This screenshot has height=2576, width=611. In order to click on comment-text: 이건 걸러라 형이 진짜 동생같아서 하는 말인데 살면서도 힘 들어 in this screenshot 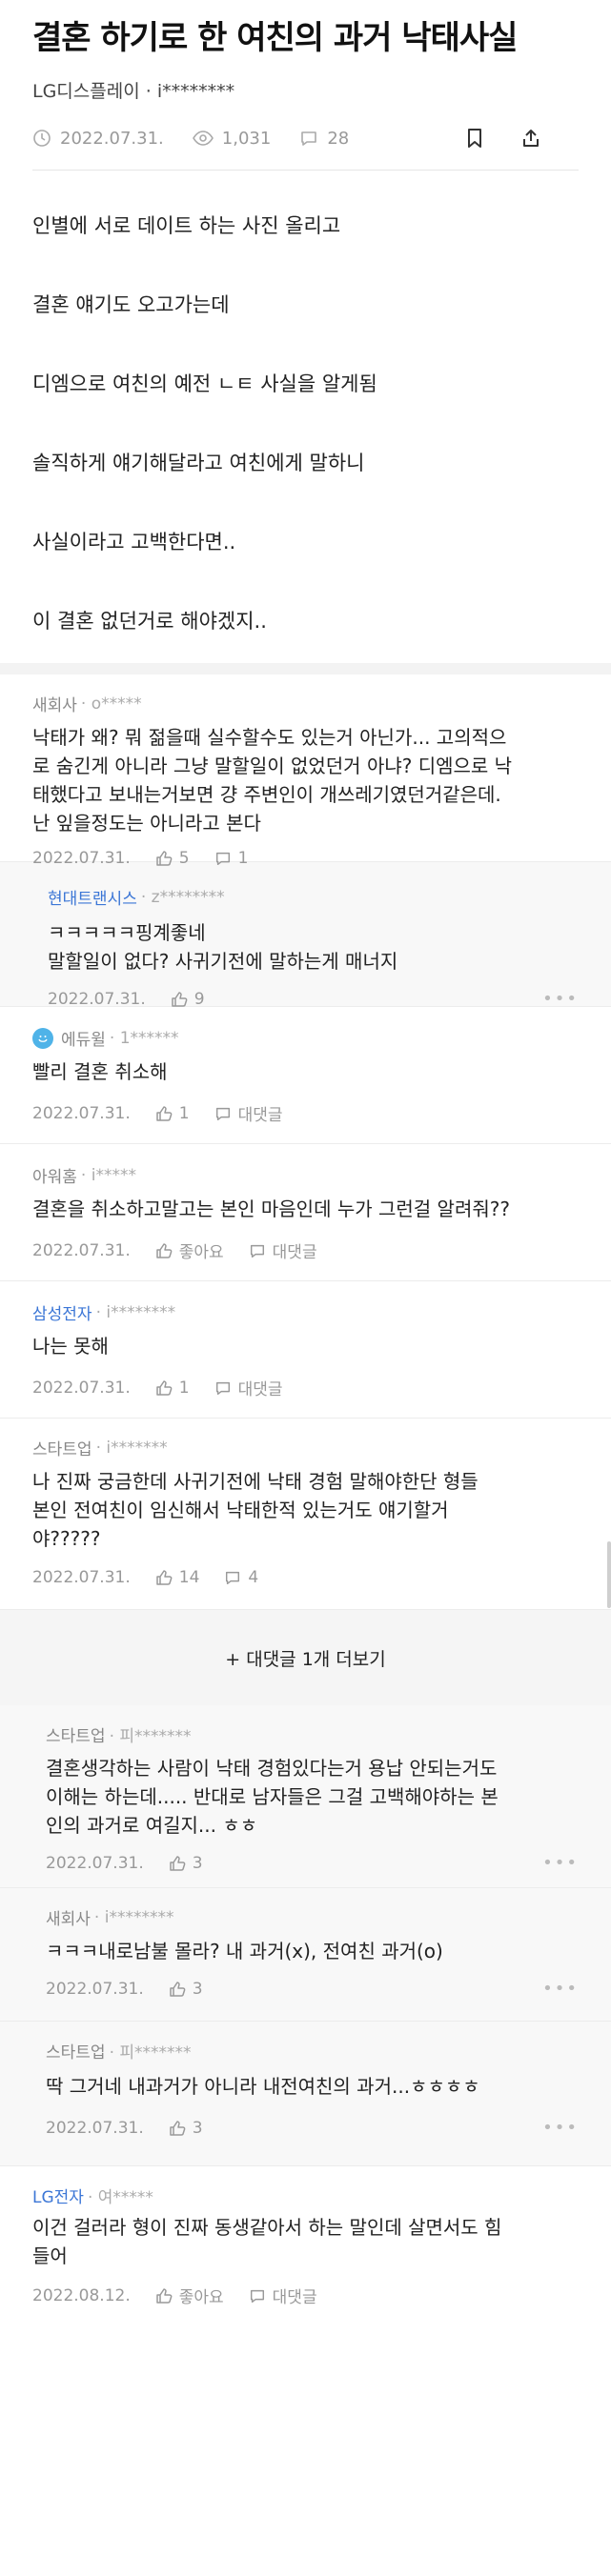, I will do `click(267, 2241)`.